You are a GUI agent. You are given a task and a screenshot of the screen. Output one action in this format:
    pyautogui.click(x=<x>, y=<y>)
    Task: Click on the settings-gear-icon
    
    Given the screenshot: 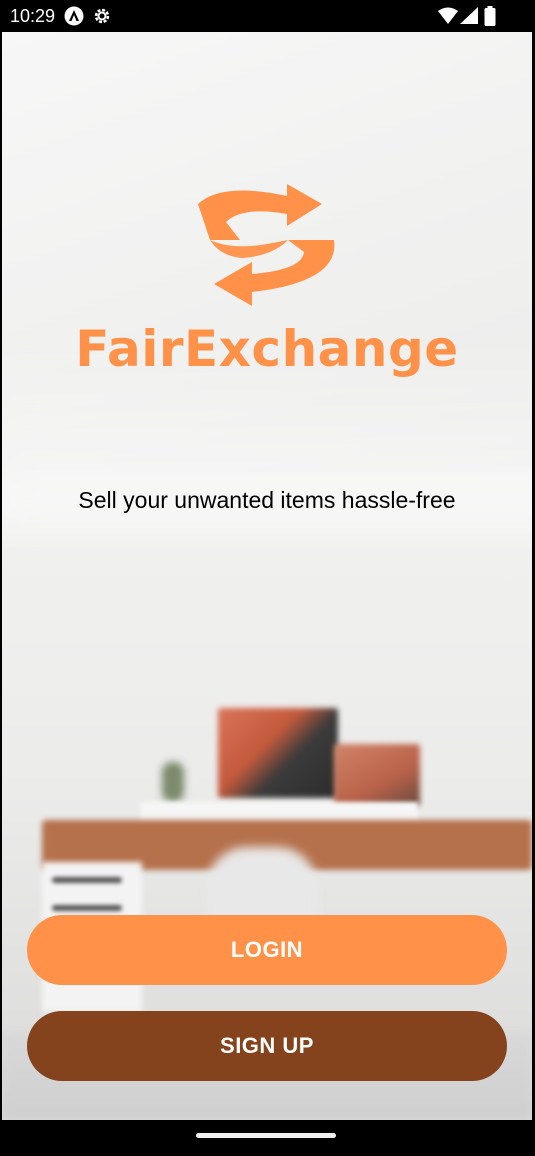 What is the action you would take?
    pyautogui.click(x=102, y=18)
    